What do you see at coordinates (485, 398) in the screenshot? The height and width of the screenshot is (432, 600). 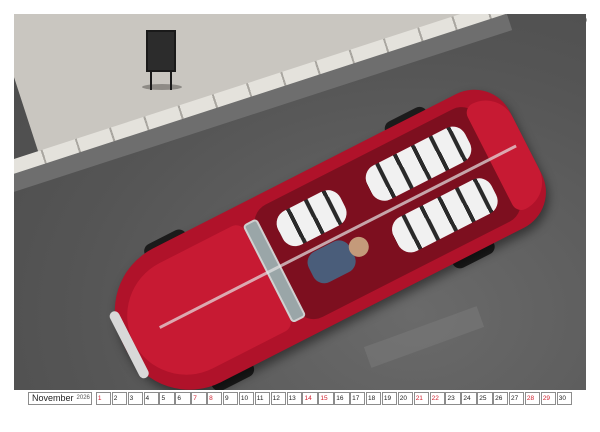 I see `day-cell: 25` at bounding box center [485, 398].